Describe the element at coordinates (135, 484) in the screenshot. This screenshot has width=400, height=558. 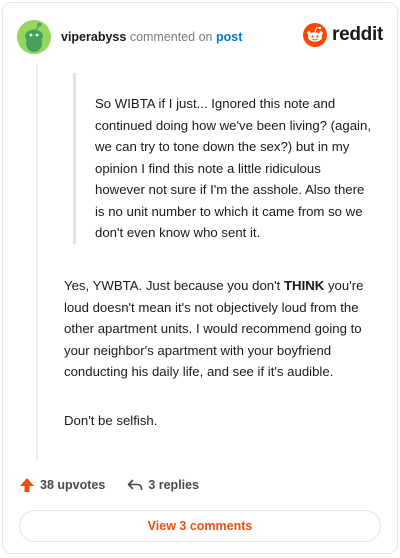
I see `reply-arrow-icon` at that location.